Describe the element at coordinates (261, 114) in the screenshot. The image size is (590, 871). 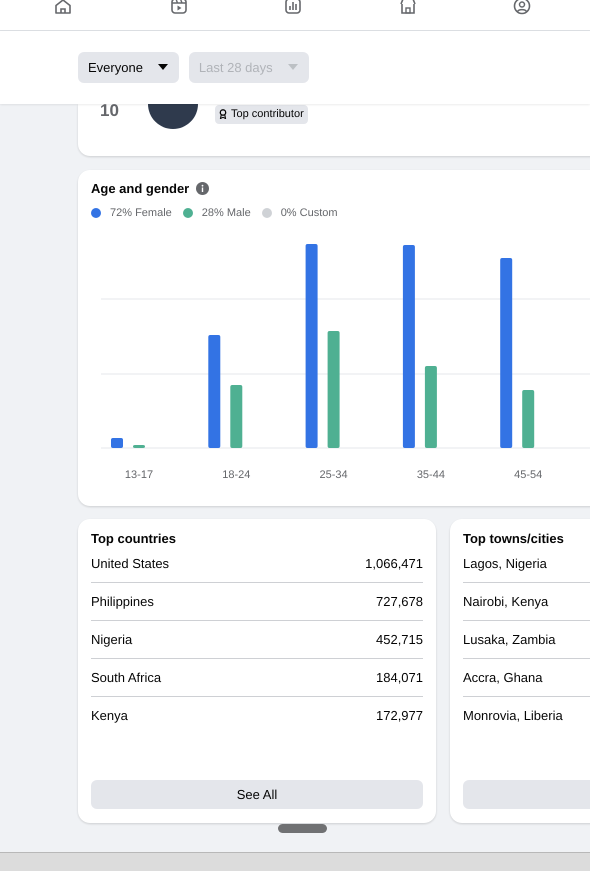
I see `contributor-badge: Top contributor` at that location.